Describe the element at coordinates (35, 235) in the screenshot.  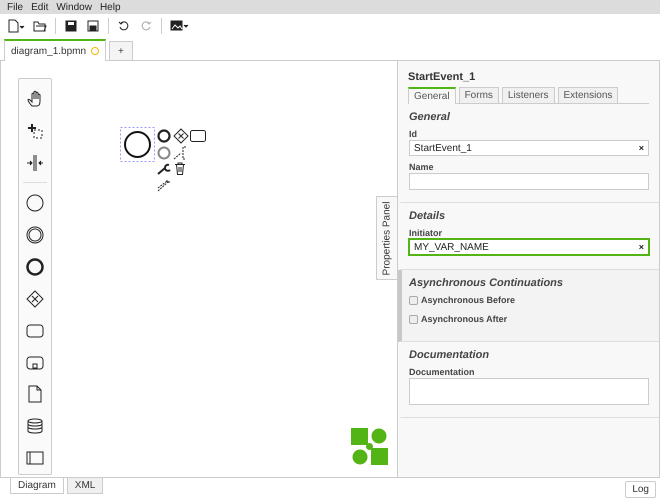
I see `double-circle-icon` at that location.